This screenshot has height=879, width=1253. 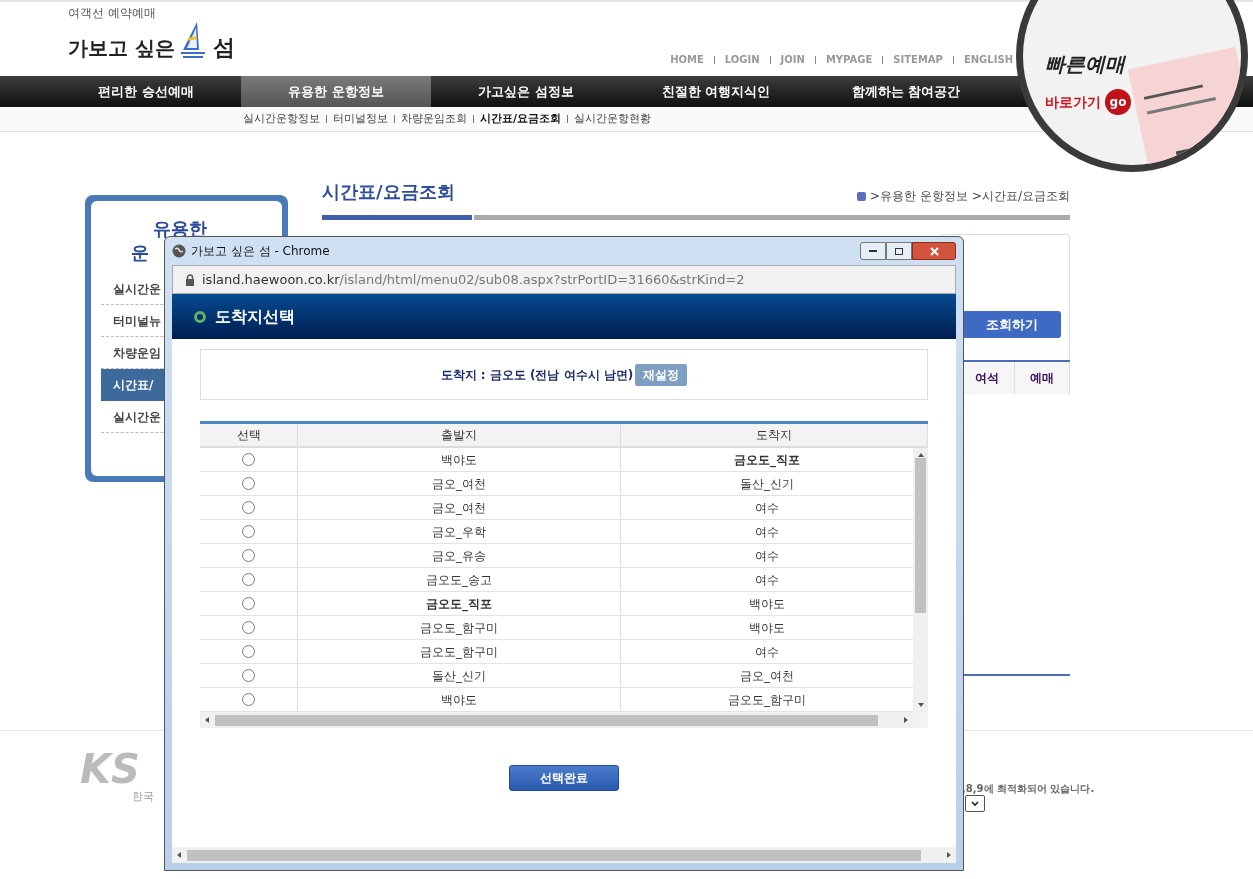 I want to click on home-icon, so click(x=861, y=196).